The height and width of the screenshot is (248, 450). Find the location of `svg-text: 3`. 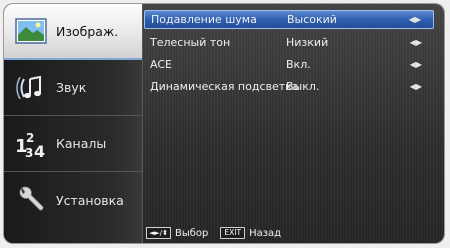

svg-text: 3 is located at coordinates (29, 153).